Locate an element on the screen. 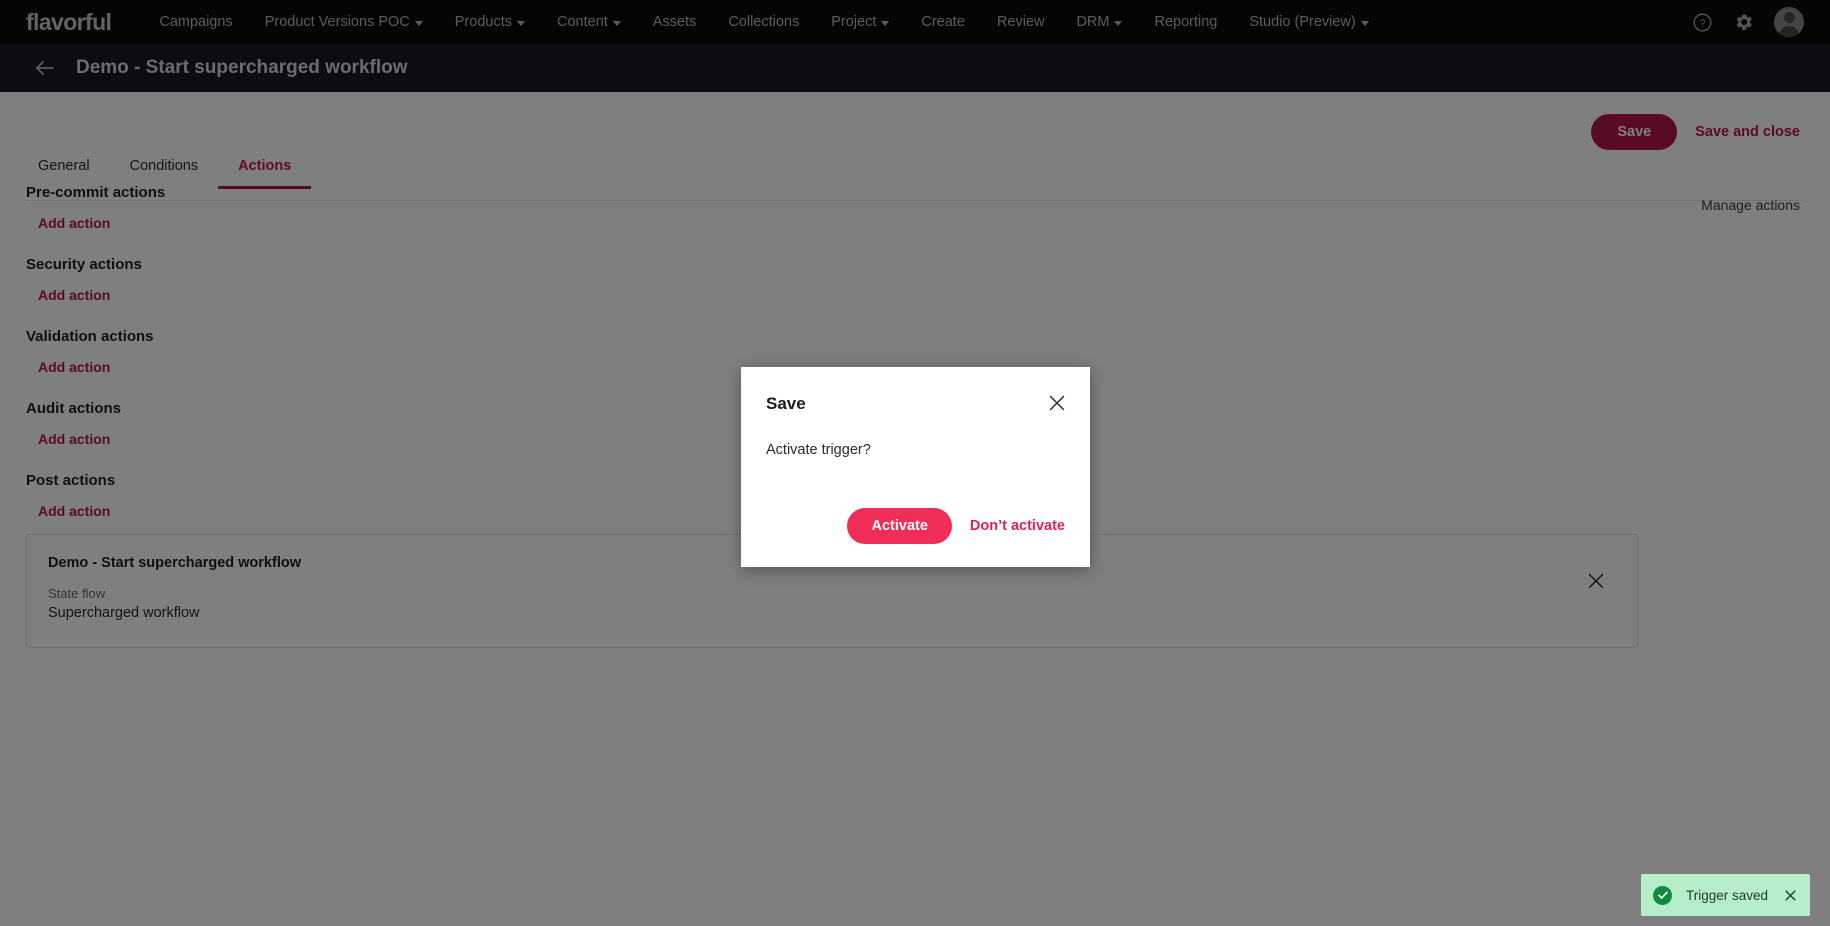 The width and height of the screenshot is (1830, 926). modal-action-row: Activate Don’t activate is located at coordinates (956, 526).